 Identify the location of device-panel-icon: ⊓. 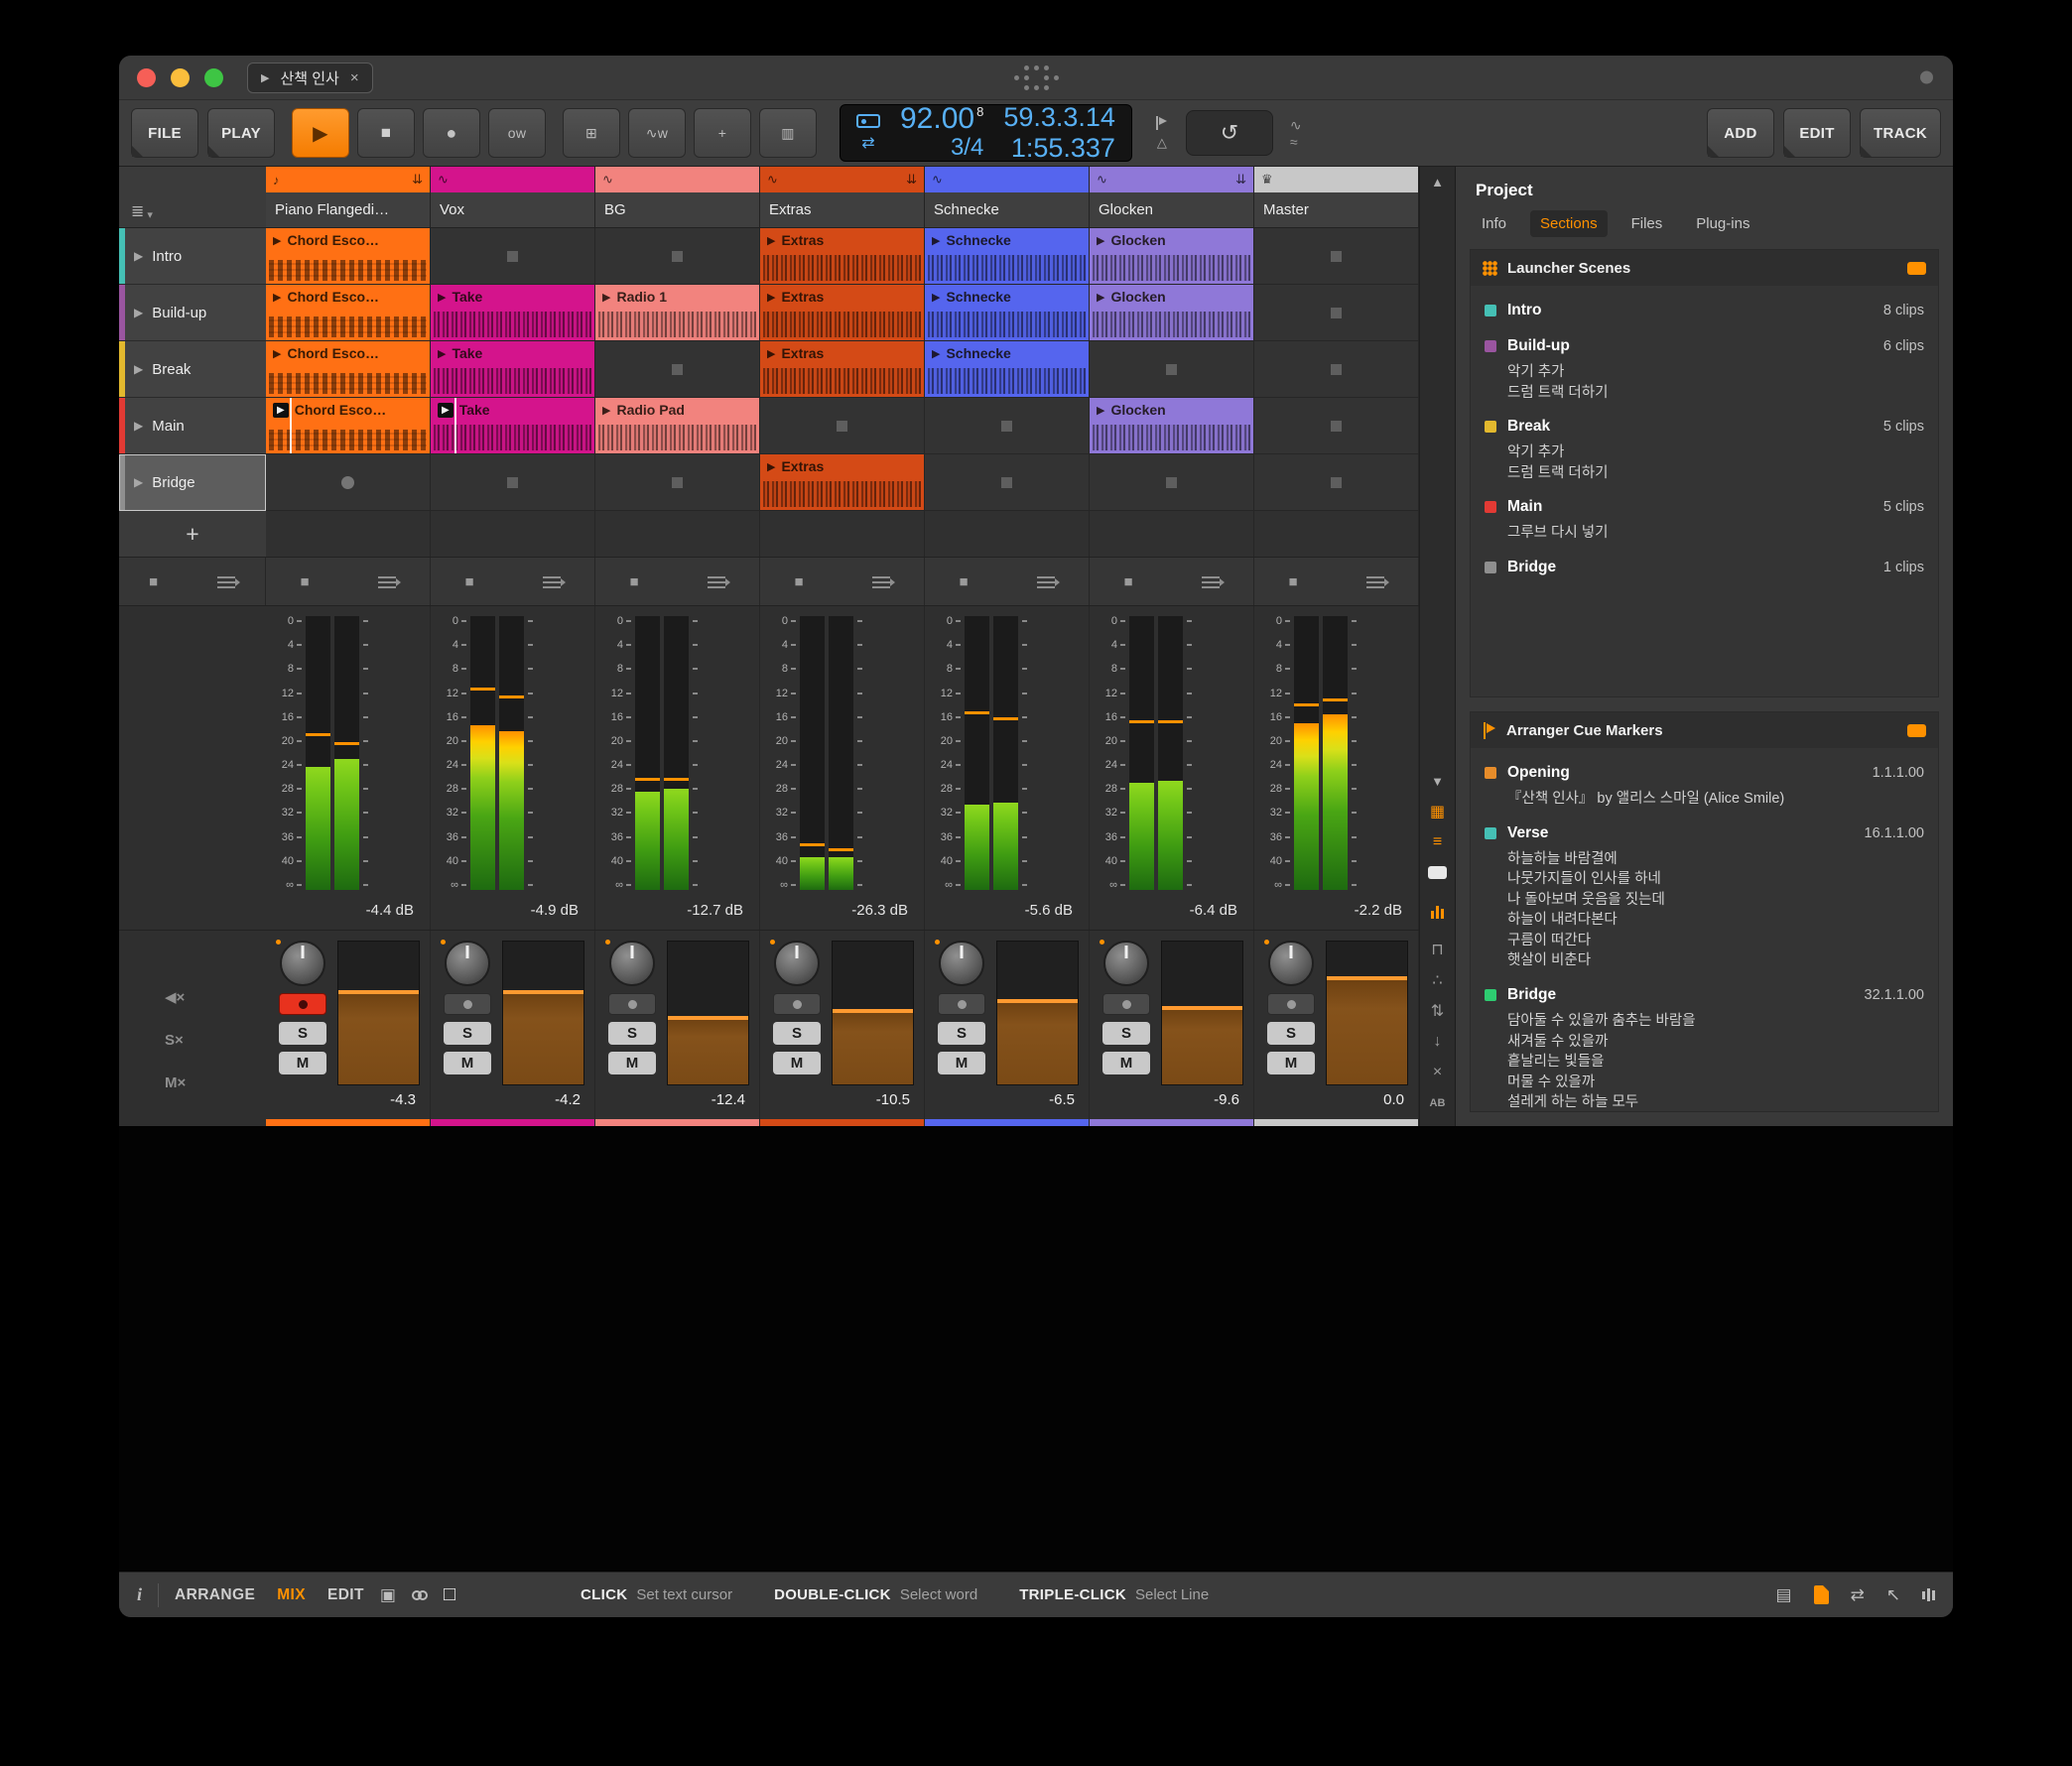
(1437, 950).